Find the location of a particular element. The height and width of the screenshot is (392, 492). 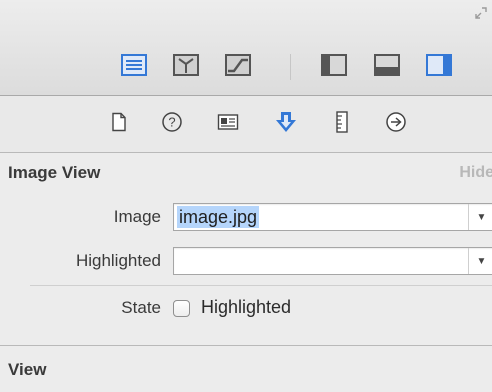

tab-size-inspector is located at coordinates (342, 124).